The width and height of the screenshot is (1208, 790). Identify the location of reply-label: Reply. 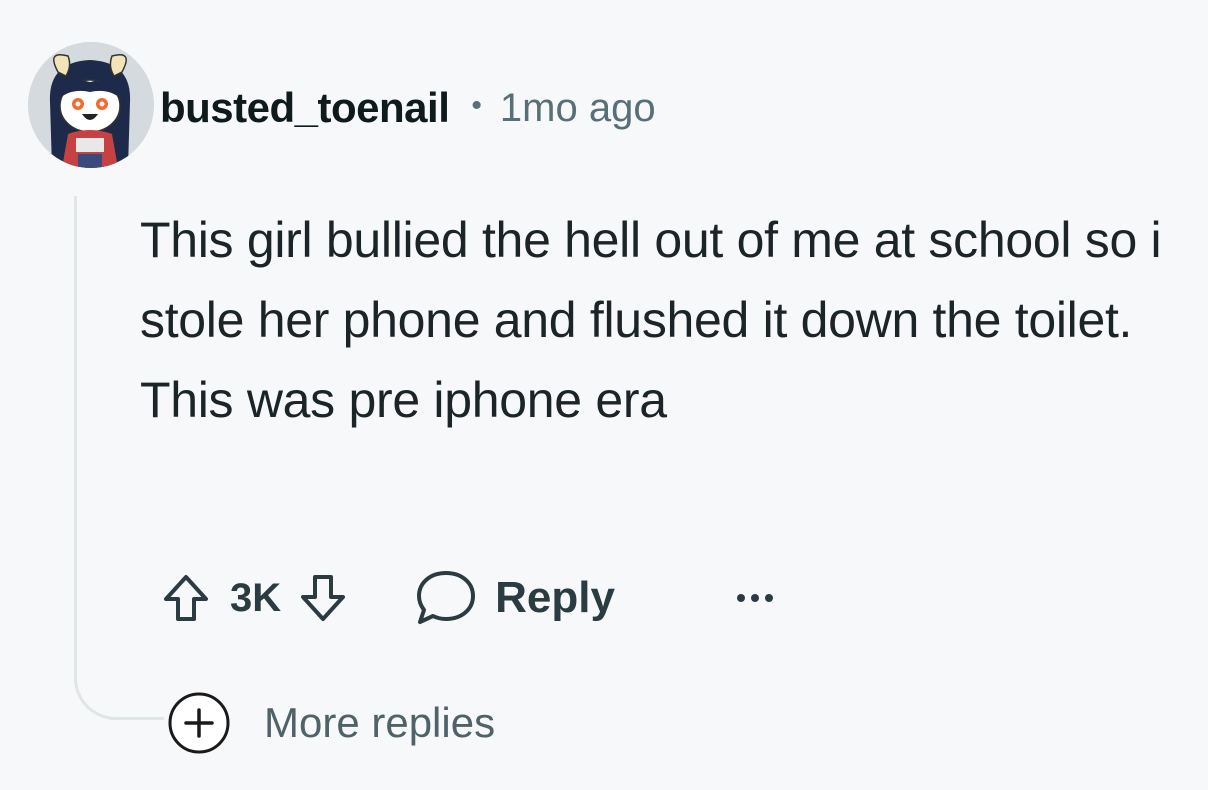
(555, 597).